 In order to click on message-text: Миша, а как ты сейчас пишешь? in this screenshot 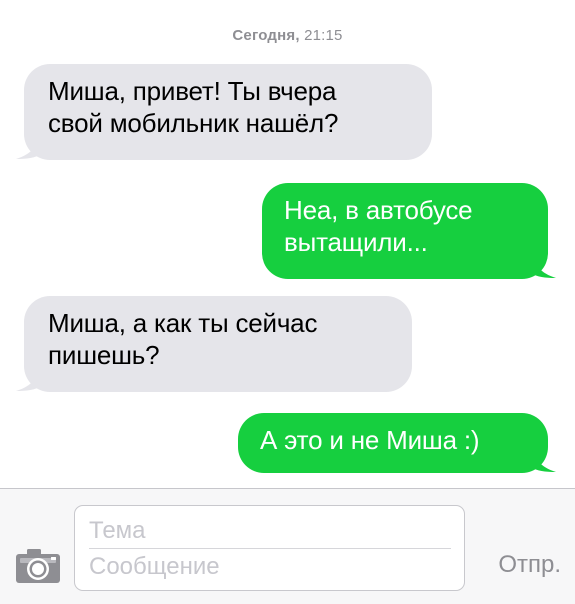, I will do `click(183, 339)`.